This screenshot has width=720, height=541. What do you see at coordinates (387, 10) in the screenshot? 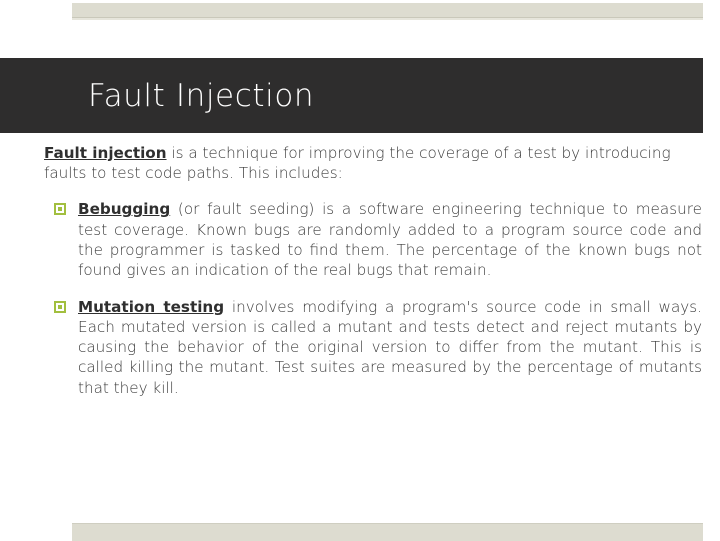
I see `top-decorative-bar` at bounding box center [387, 10].